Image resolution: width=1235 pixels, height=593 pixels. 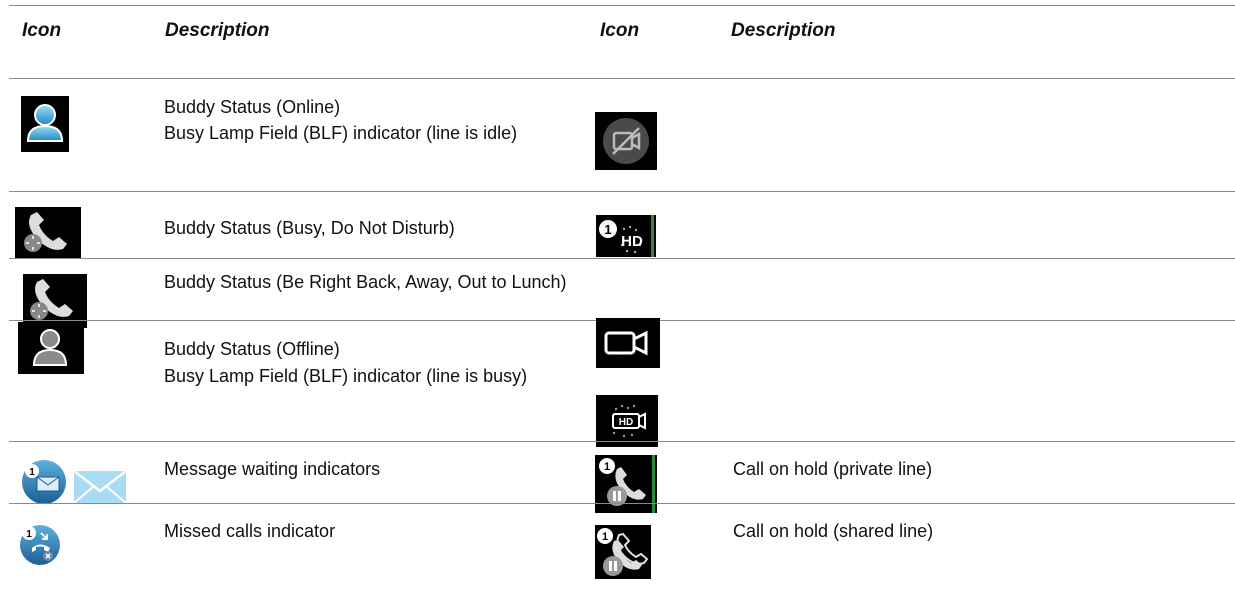 I want to click on hd-video-icon: HD, so click(x=627, y=421).